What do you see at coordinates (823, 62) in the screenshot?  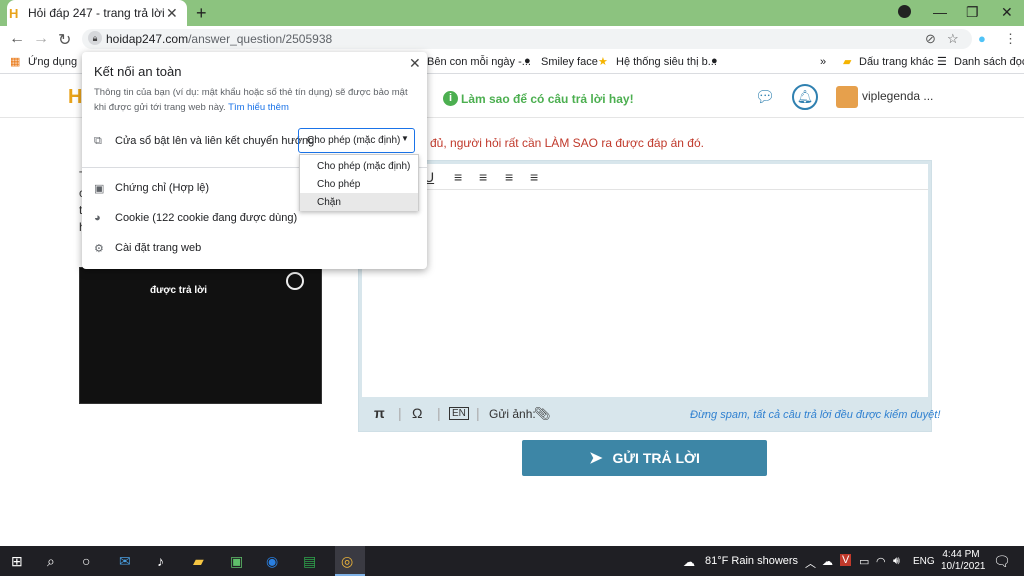 I see `more-bookmarks-icon: »` at bounding box center [823, 62].